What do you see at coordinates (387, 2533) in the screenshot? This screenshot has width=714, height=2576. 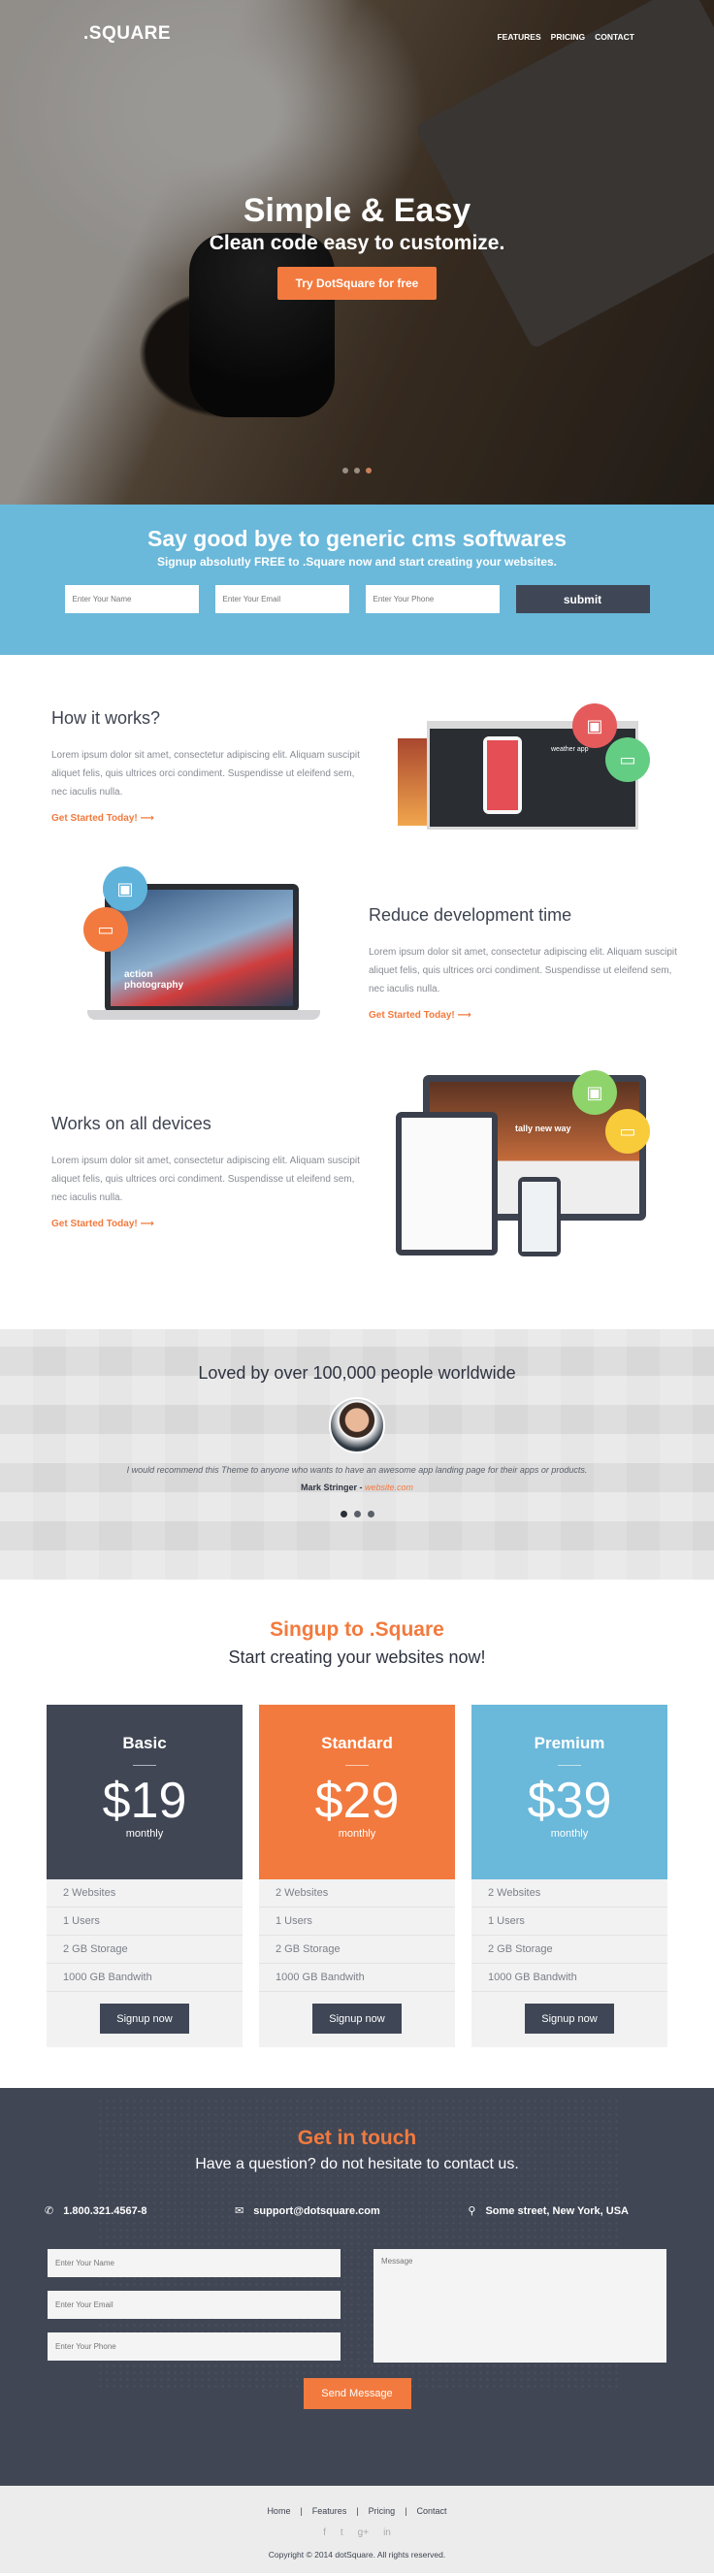 I see `linkedin-icon: in` at bounding box center [387, 2533].